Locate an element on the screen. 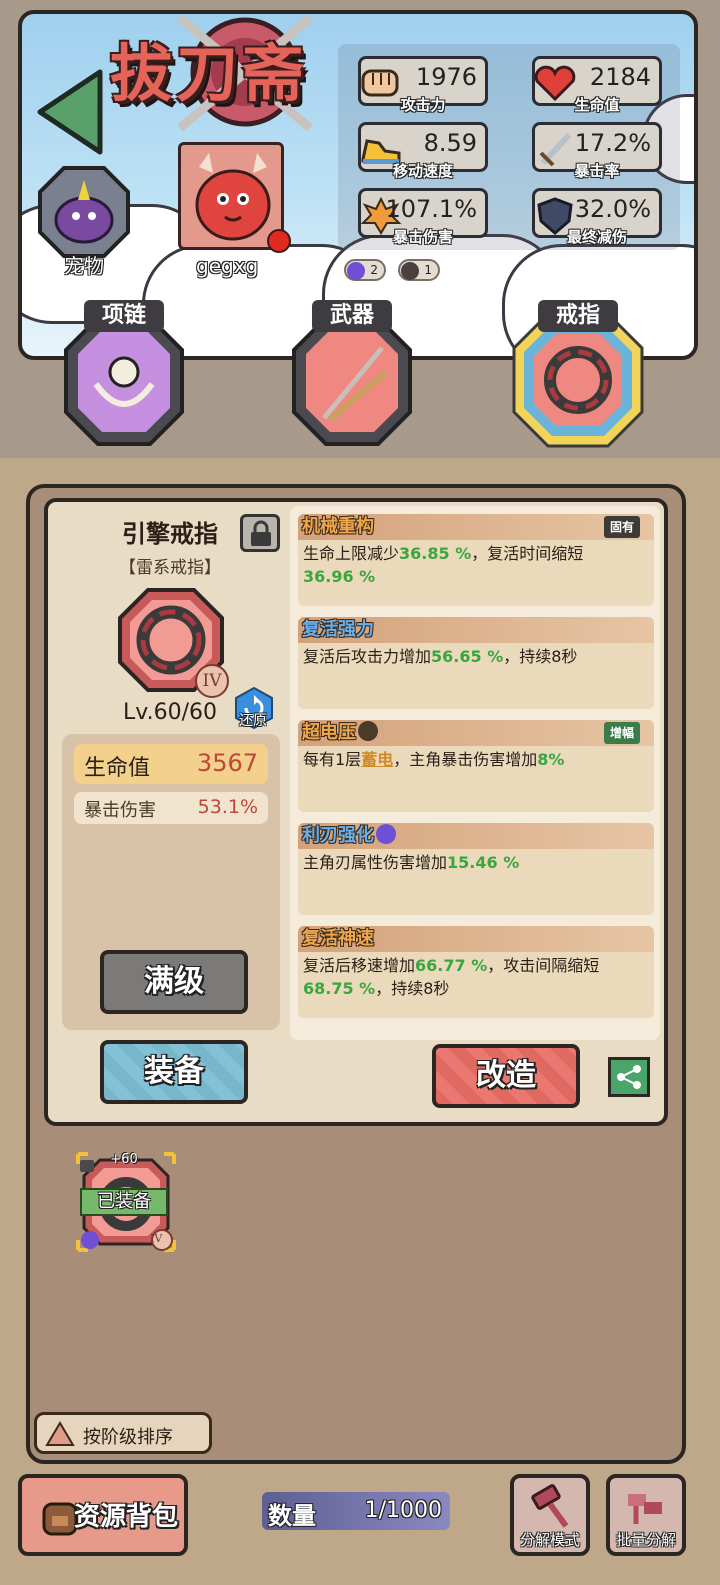  main-stat-value: 3567 is located at coordinates (227, 763).